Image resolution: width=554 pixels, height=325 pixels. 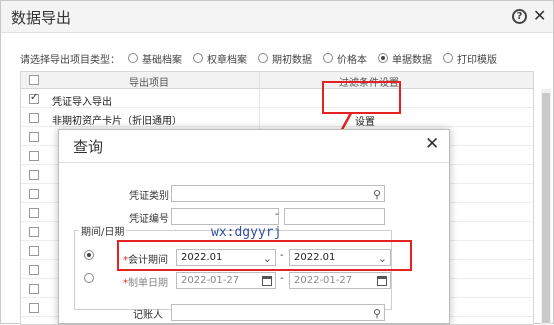 I want to click on period-highlight-box, so click(x=264, y=255).